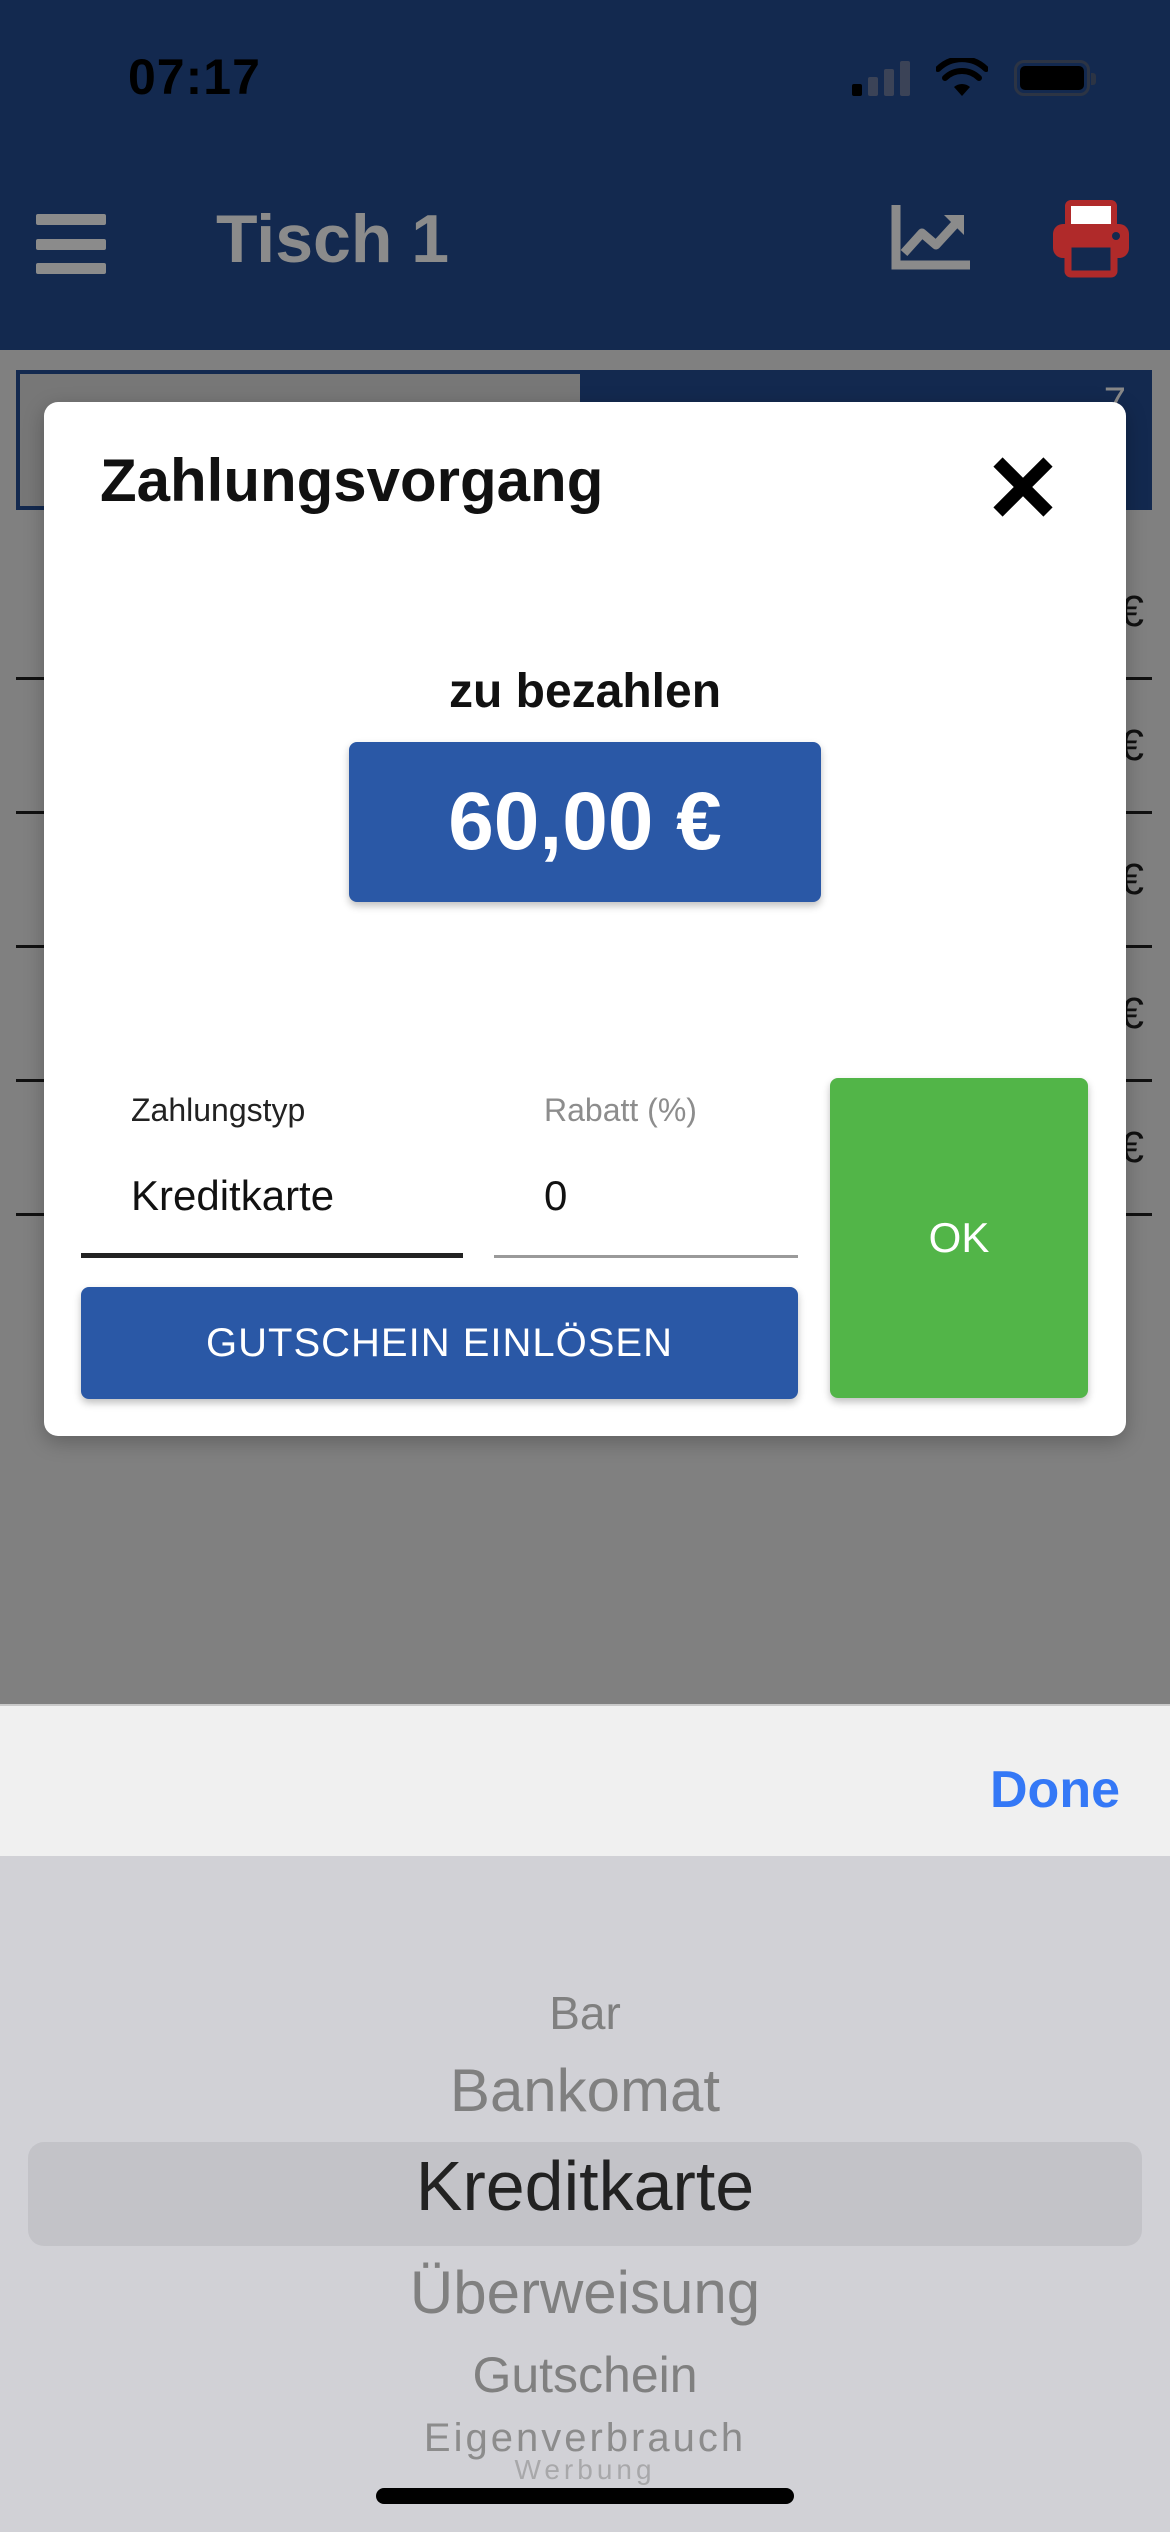  Describe the element at coordinates (585, 822) in the screenshot. I see `amount-due-value: 60,00 €` at that location.